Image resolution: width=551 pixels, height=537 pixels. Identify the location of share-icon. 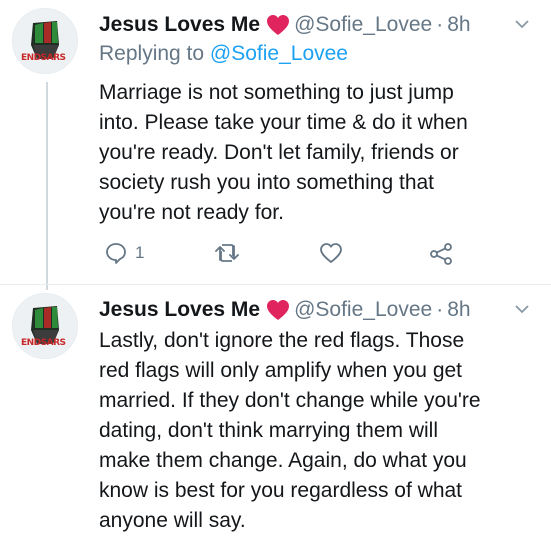
(441, 254).